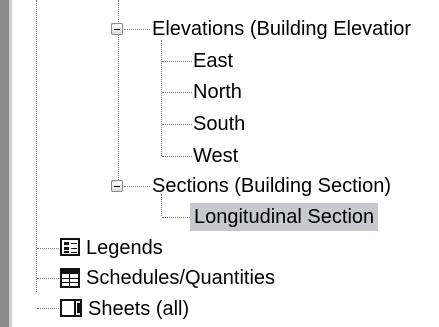 The image size is (439, 327). Describe the element at coordinates (281, 29) in the screenshot. I see `tree-node-elevations: Elevations (Building Elevatior` at that location.